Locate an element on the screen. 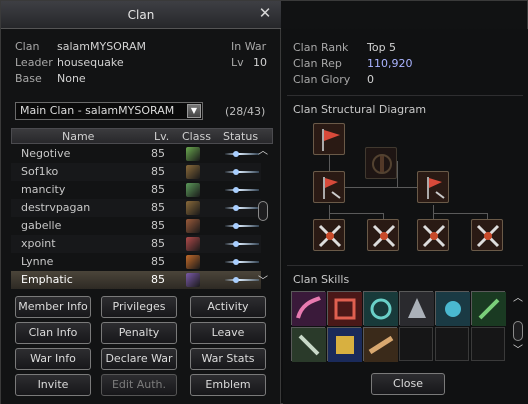  skills-scrollbar: ︿ ﹀ is located at coordinates (518, 325).